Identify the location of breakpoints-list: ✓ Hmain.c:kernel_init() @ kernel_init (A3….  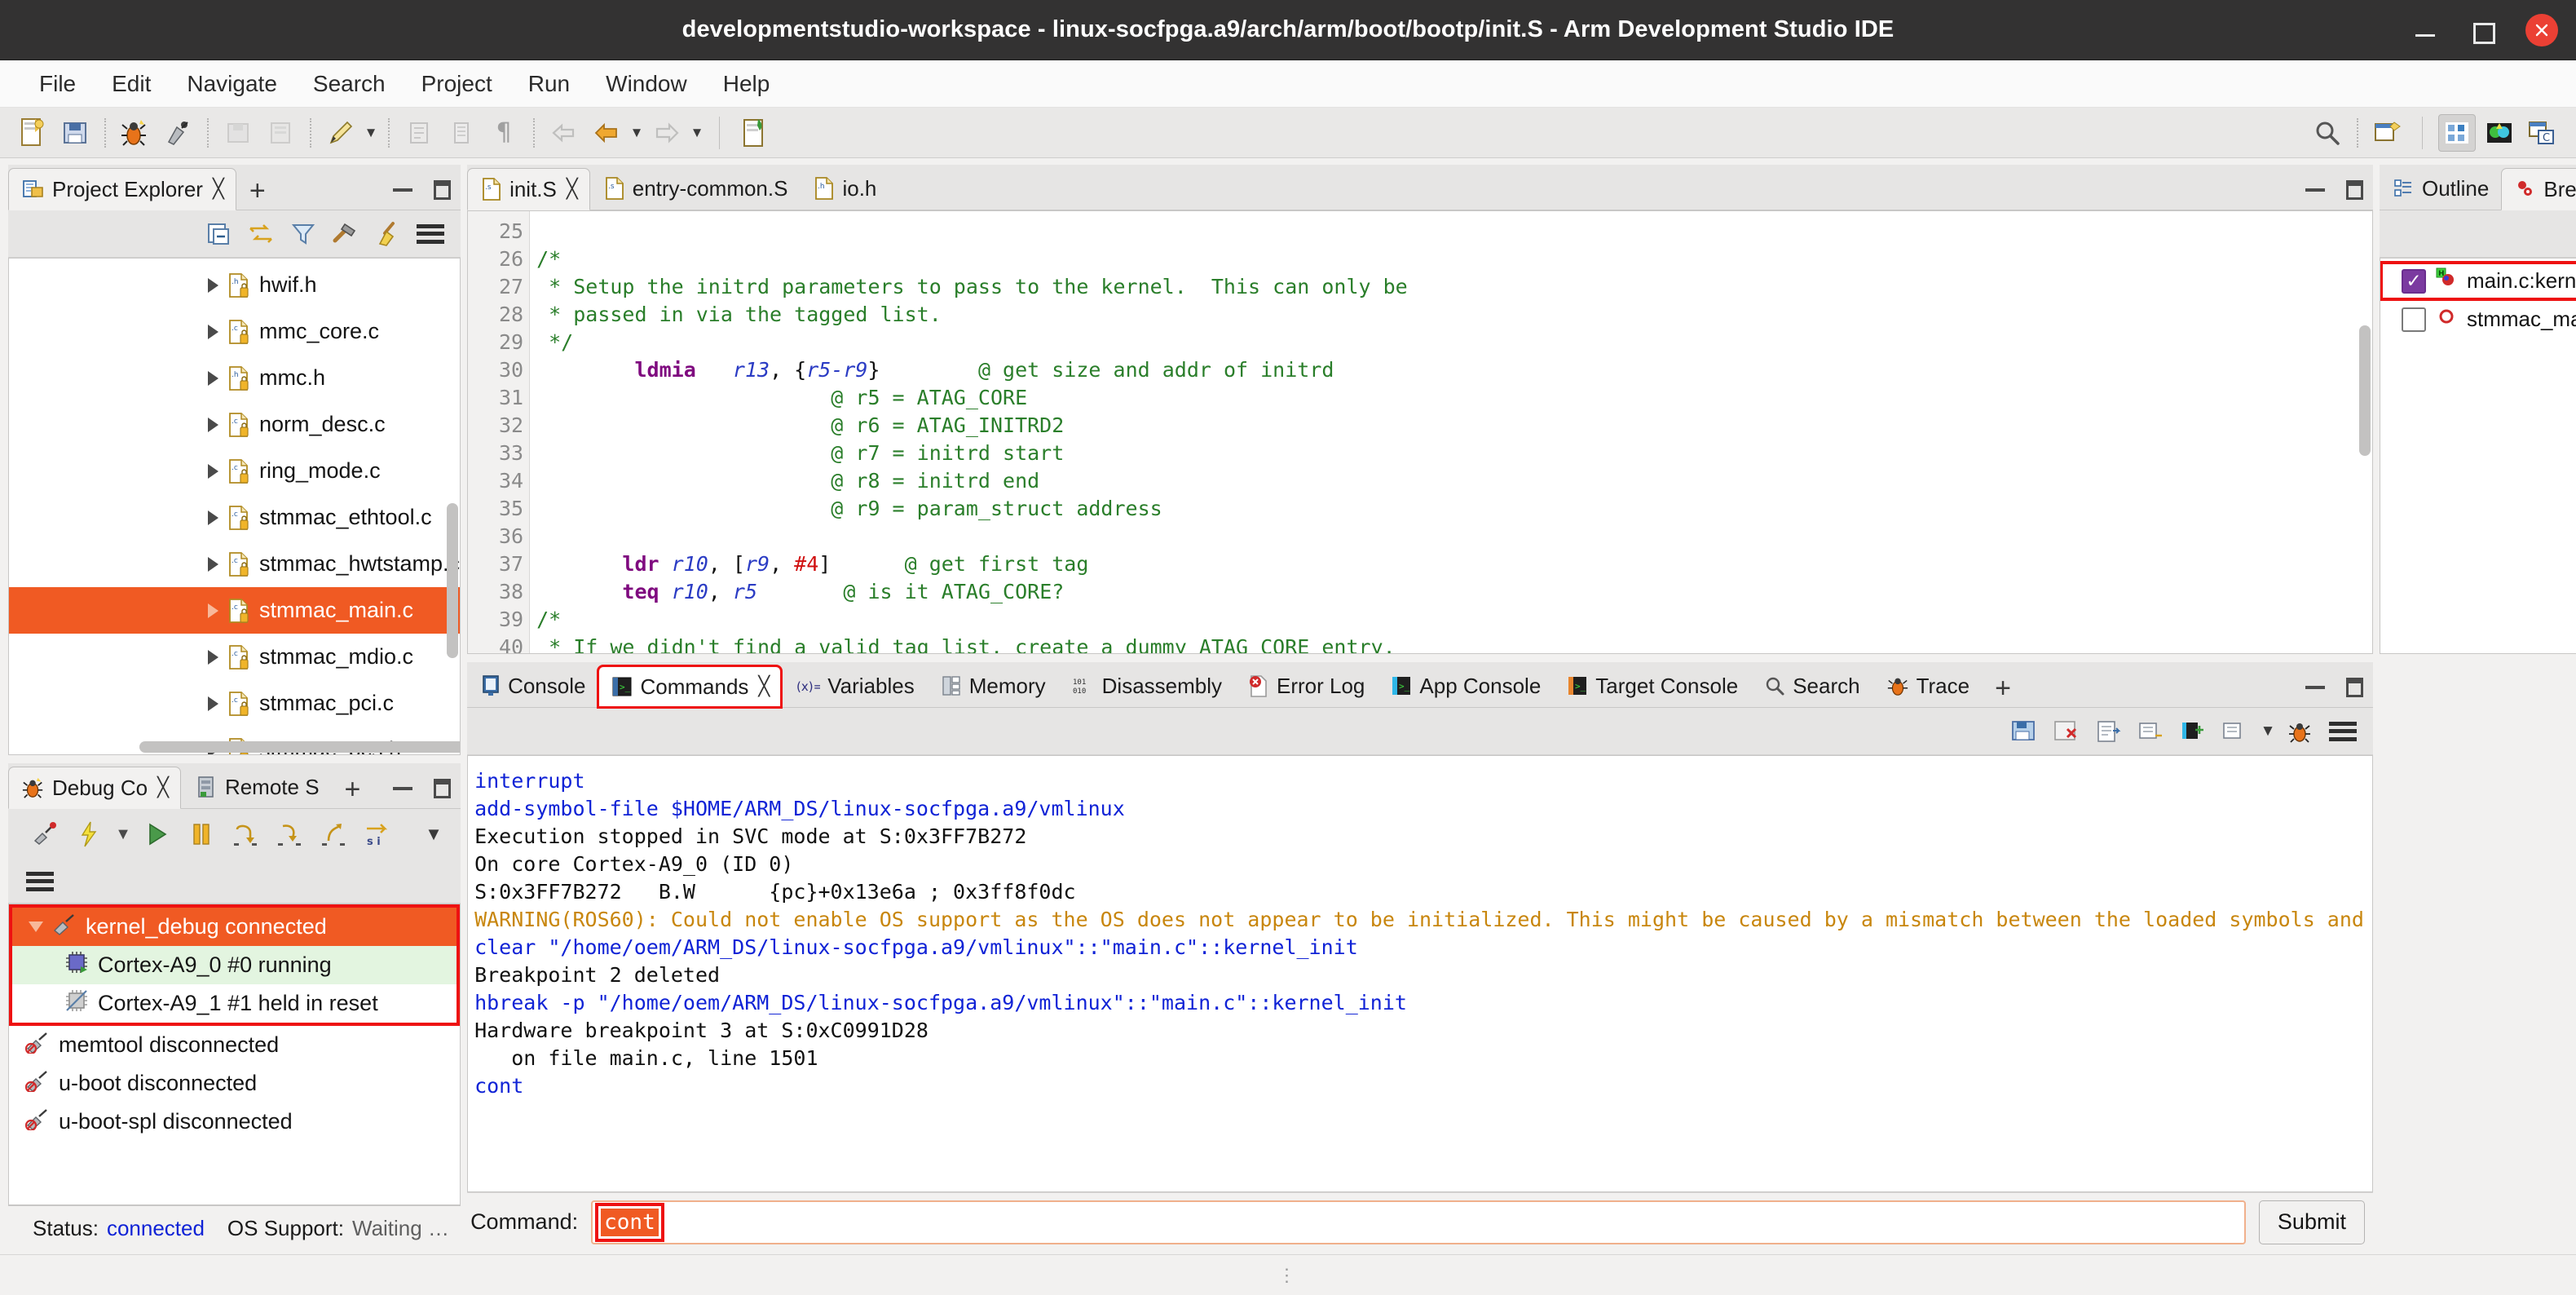
(2478, 299).